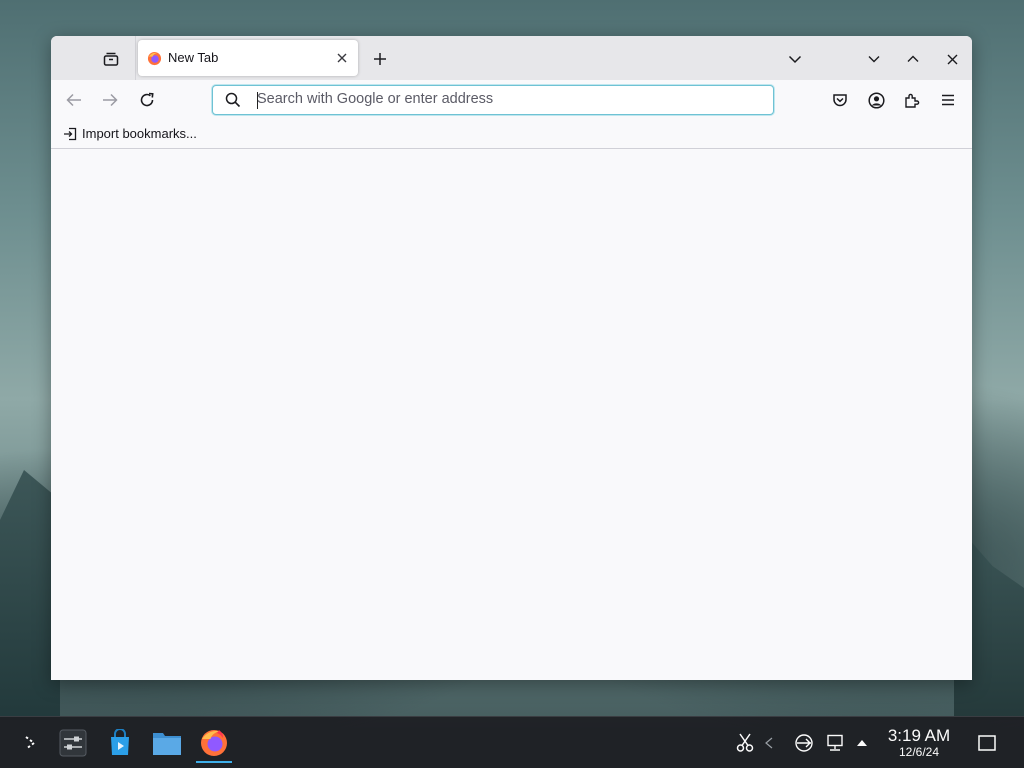 The width and height of the screenshot is (1024, 768). I want to click on arrow-right-icon, so click(110, 100).